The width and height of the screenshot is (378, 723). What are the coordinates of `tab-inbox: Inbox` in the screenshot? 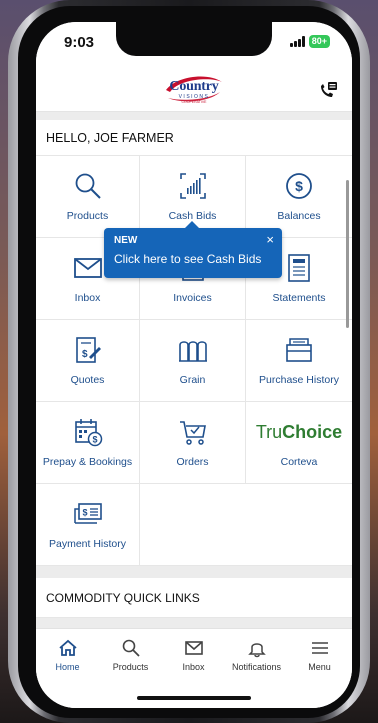 It's located at (193, 654).